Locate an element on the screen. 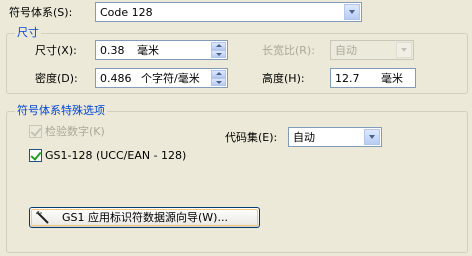 Image resolution: width=472 pixels, height=256 pixels. codeset-label: 代码集(E): is located at coordinates (251, 137).